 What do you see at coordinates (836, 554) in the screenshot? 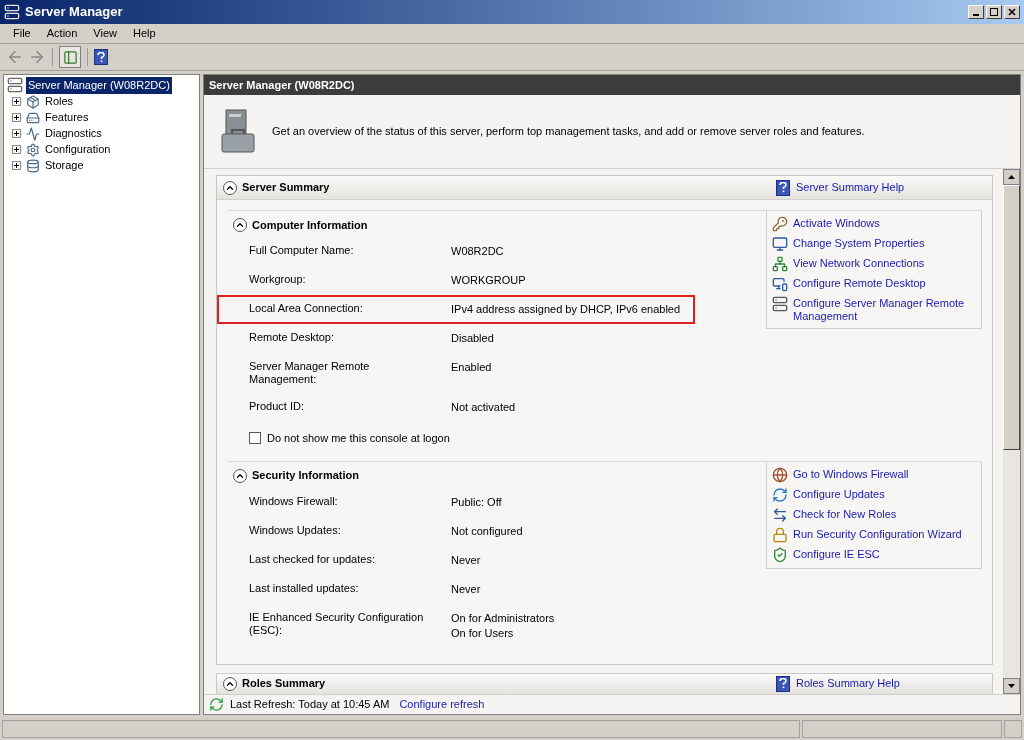
I see `task-link: Configure IE ESC` at bounding box center [836, 554].